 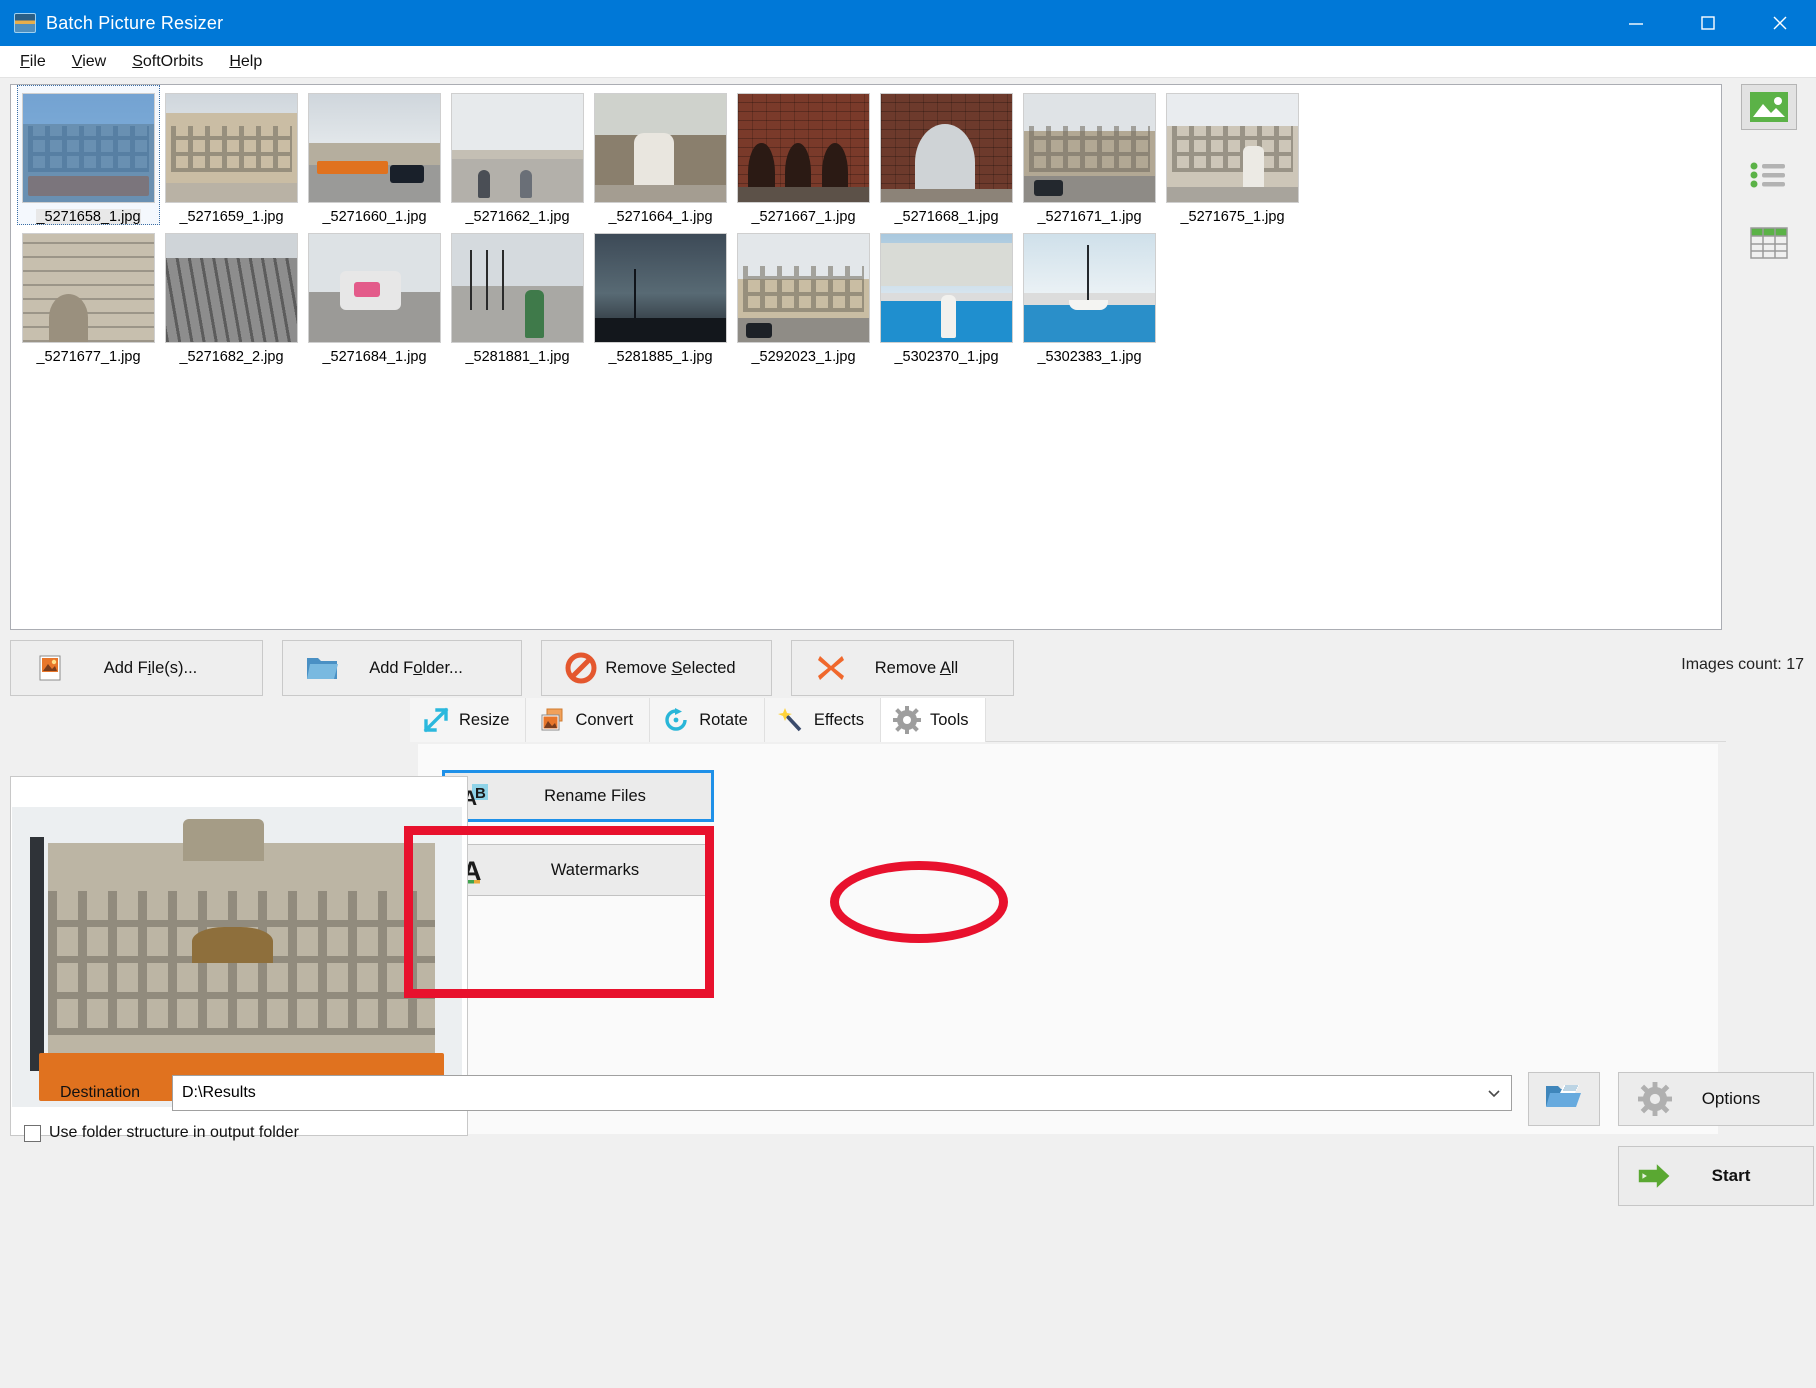 What do you see at coordinates (1769, 107) in the screenshot?
I see `thumbnail-view-icon` at bounding box center [1769, 107].